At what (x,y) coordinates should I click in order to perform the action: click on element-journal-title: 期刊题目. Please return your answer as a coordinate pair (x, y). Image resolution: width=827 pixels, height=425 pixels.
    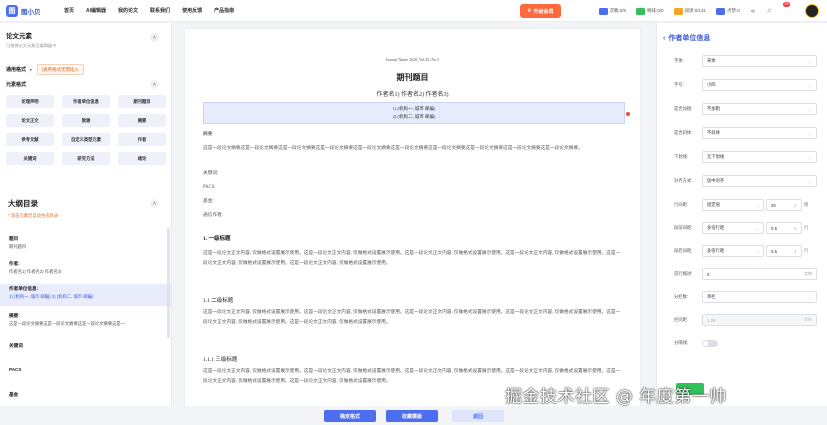
    Looking at the image, I should click on (142, 101).